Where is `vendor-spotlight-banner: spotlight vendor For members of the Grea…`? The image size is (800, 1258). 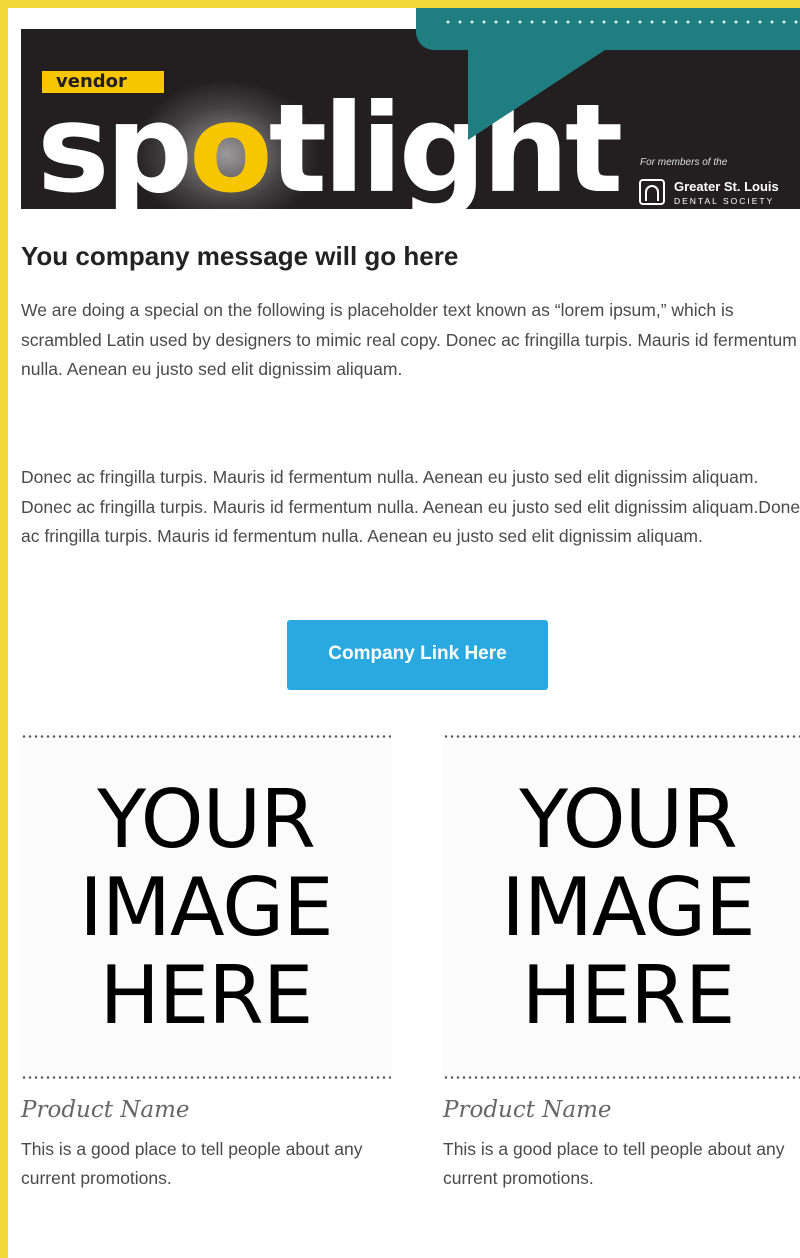 vendor-spotlight-banner: spotlight vendor For members of the Grea… is located at coordinates (410, 119).